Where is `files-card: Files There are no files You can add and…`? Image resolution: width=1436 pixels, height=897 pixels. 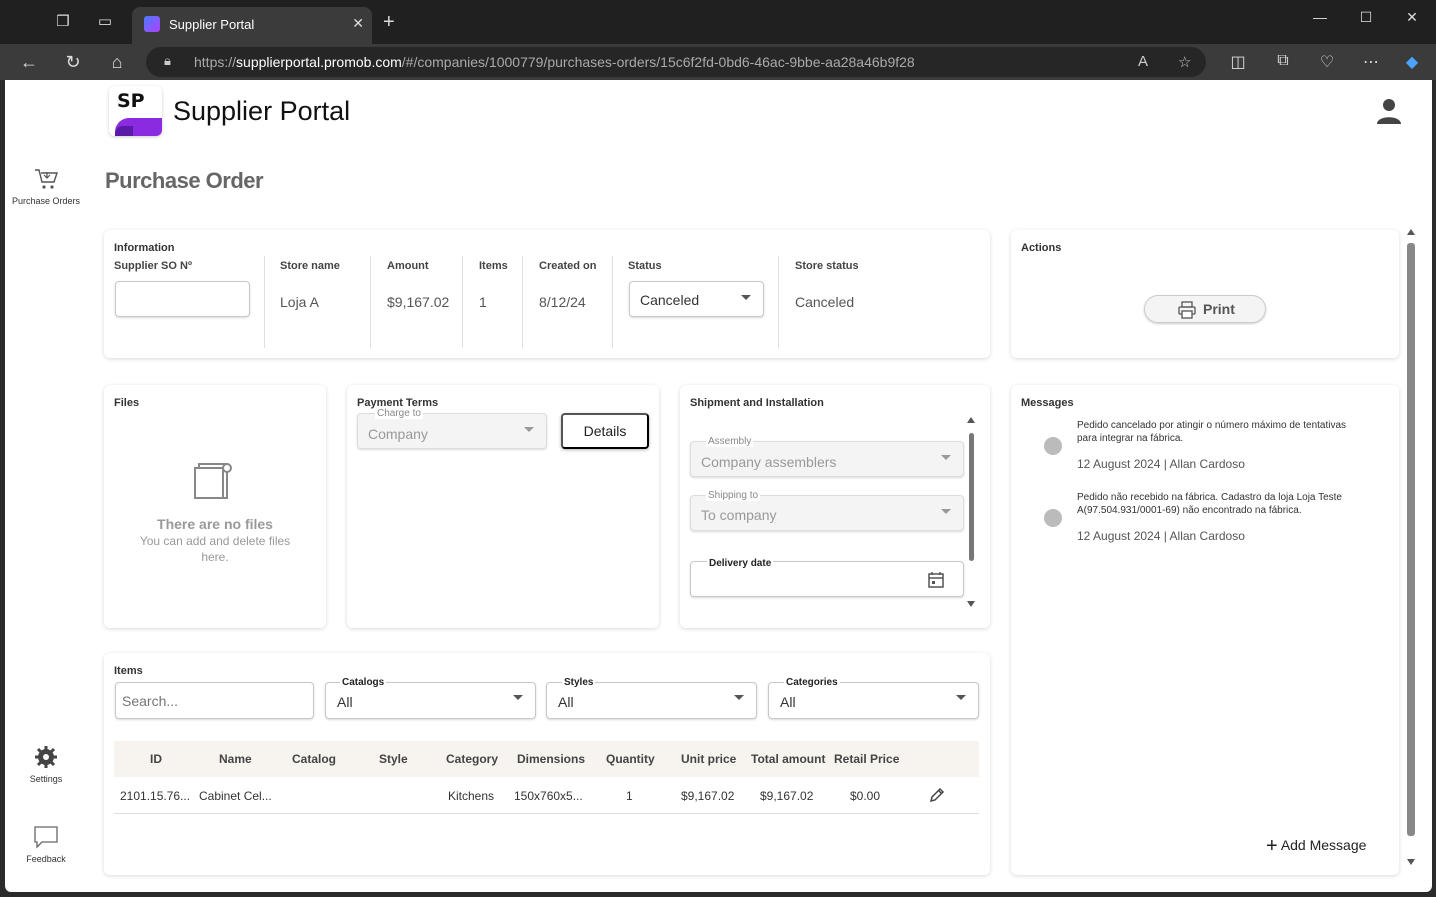 files-card: Files There are no files You can add and… is located at coordinates (215, 506).